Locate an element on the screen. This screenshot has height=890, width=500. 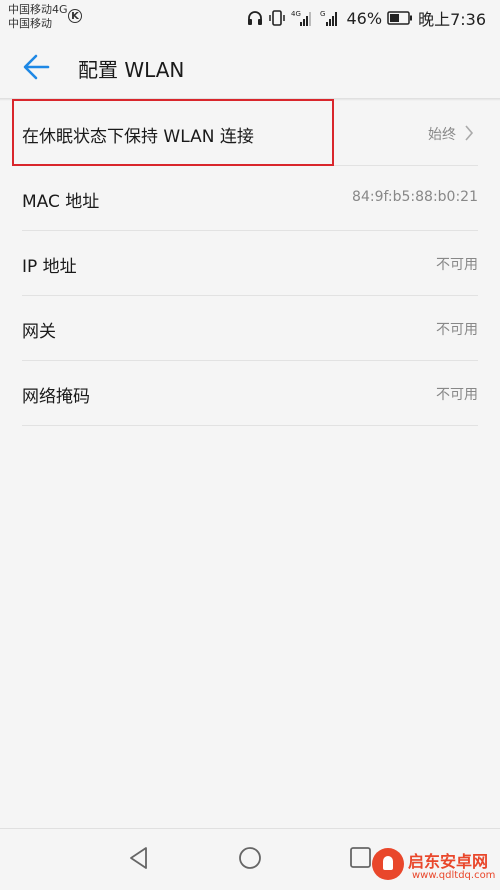
battery-percent: 46% is located at coordinates (364, 18).